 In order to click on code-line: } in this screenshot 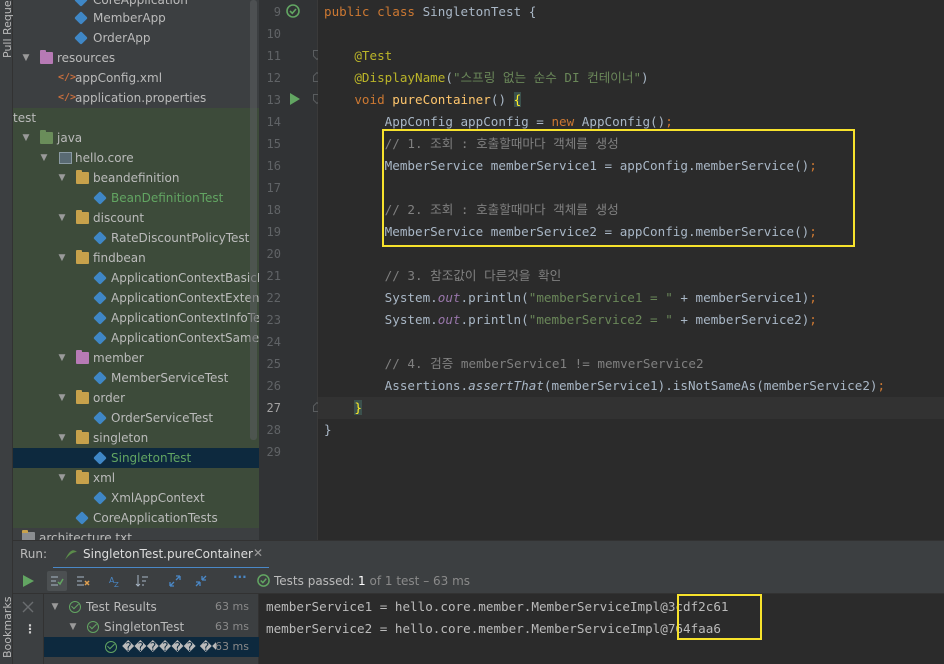, I will do `click(328, 429)`.